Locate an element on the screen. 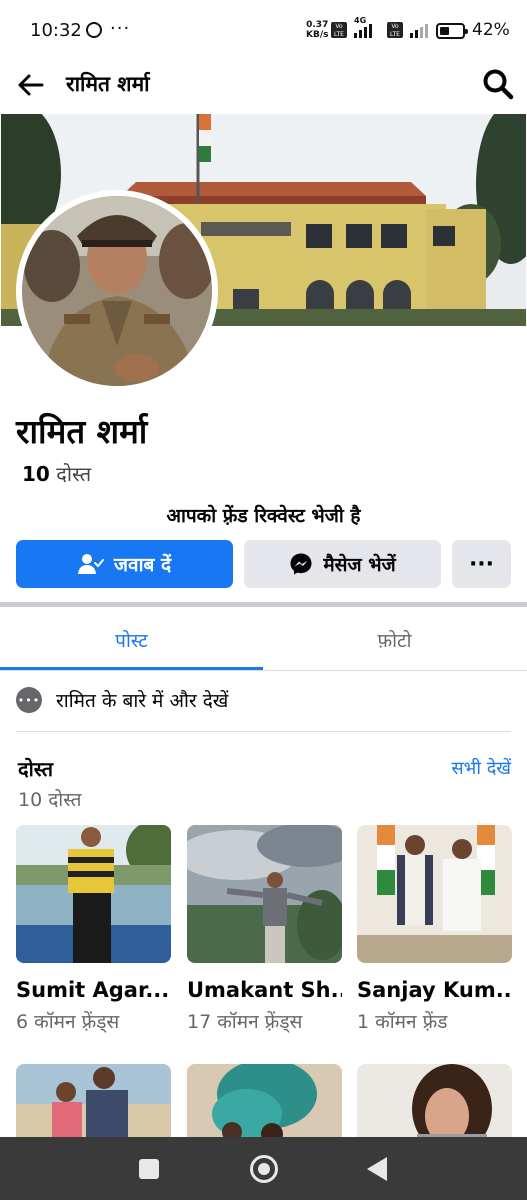 Image resolution: width=527 pixels, height=1200 pixels. more-dots-icon: ••• is located at coordinates (29, 700).